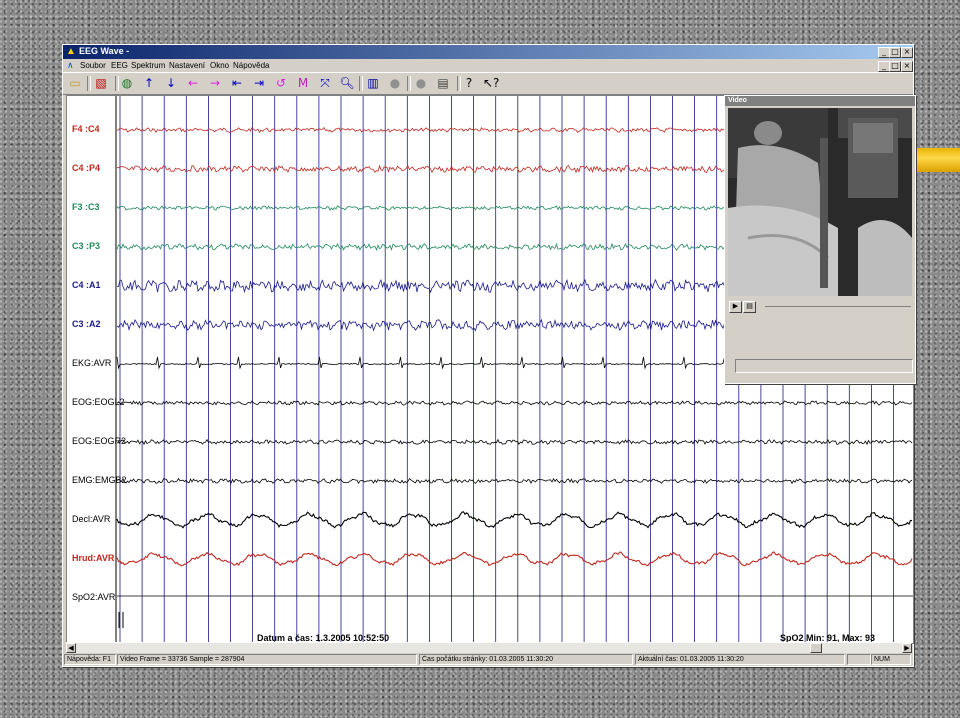  I want to click on video-window: Video ▶ ▤, so click(820, 239).